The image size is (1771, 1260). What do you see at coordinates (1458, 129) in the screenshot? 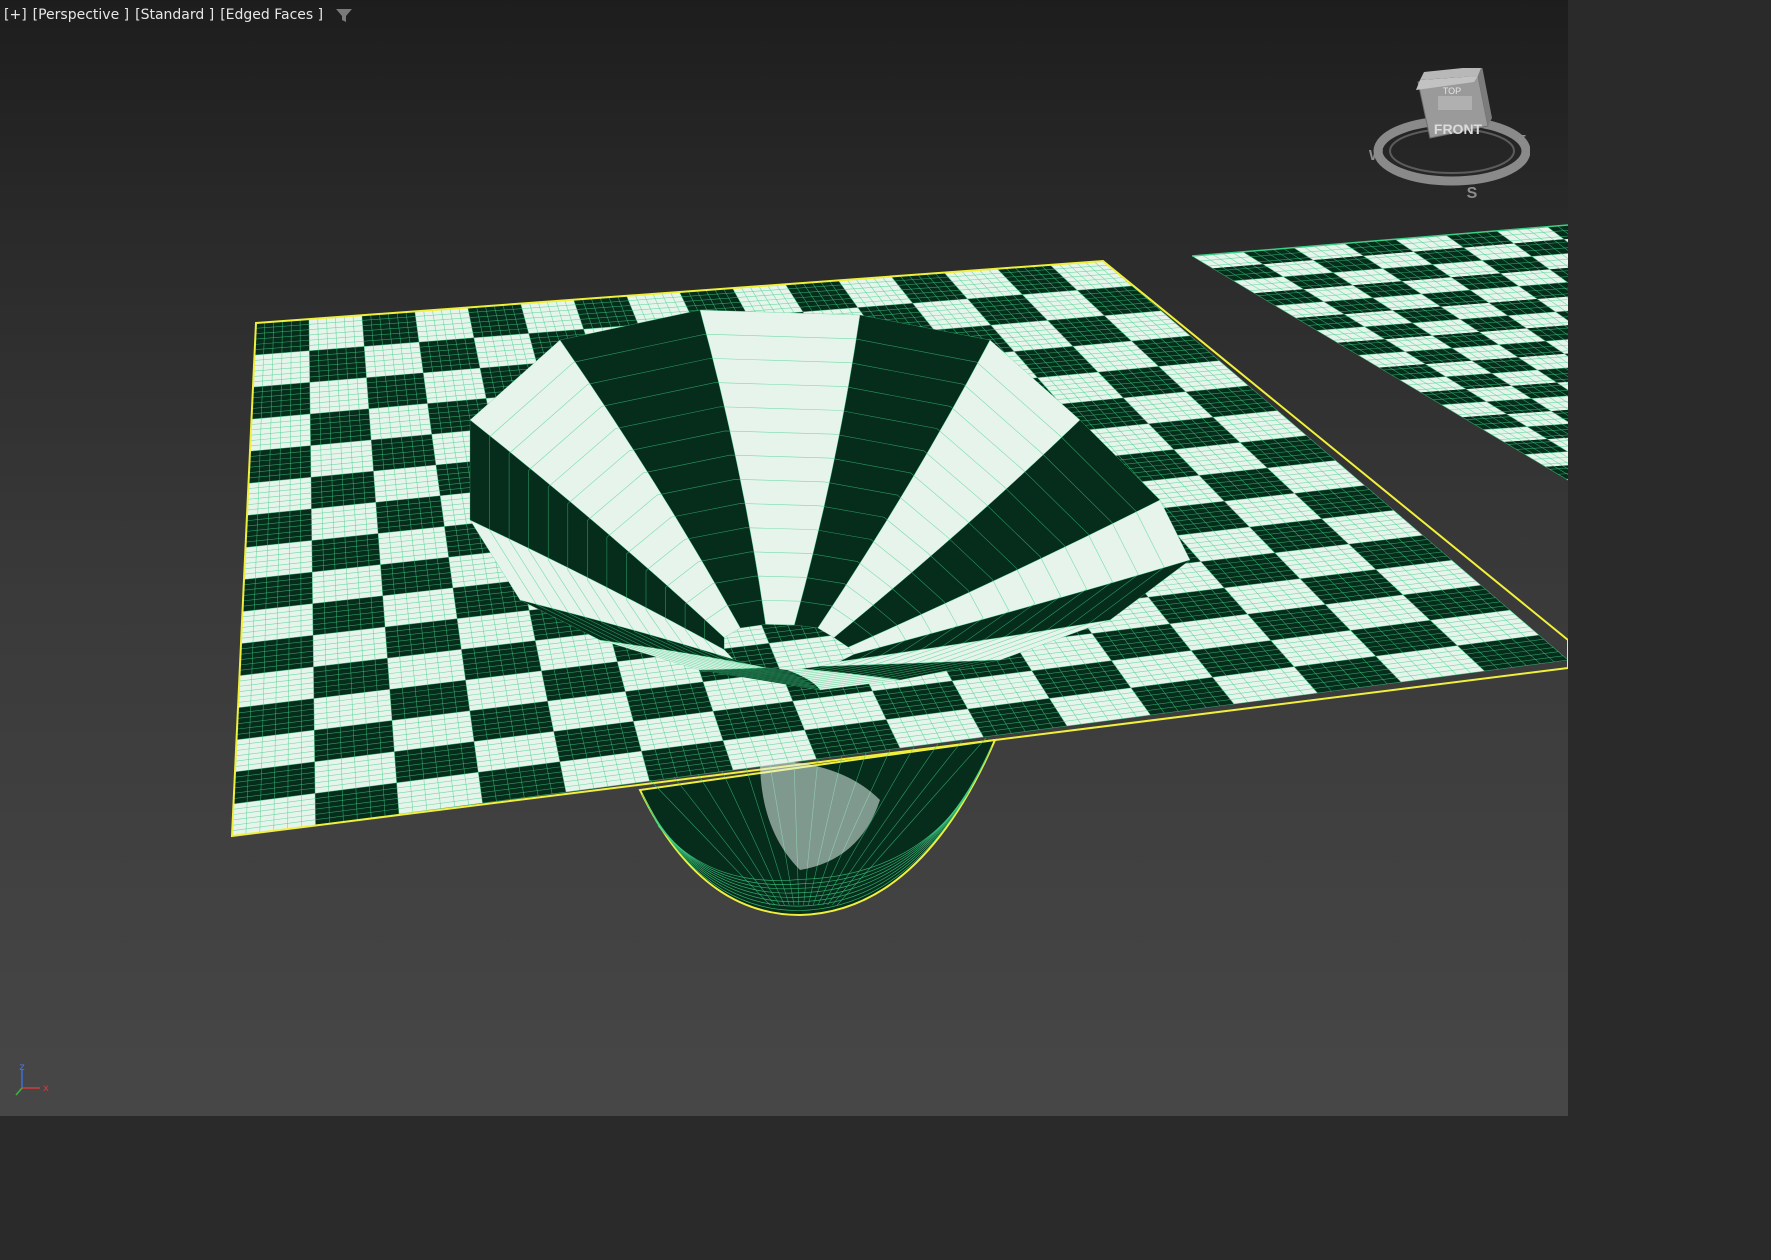
I see `viewcube-front-label: FRONT` at bounding box center [1458, 129].